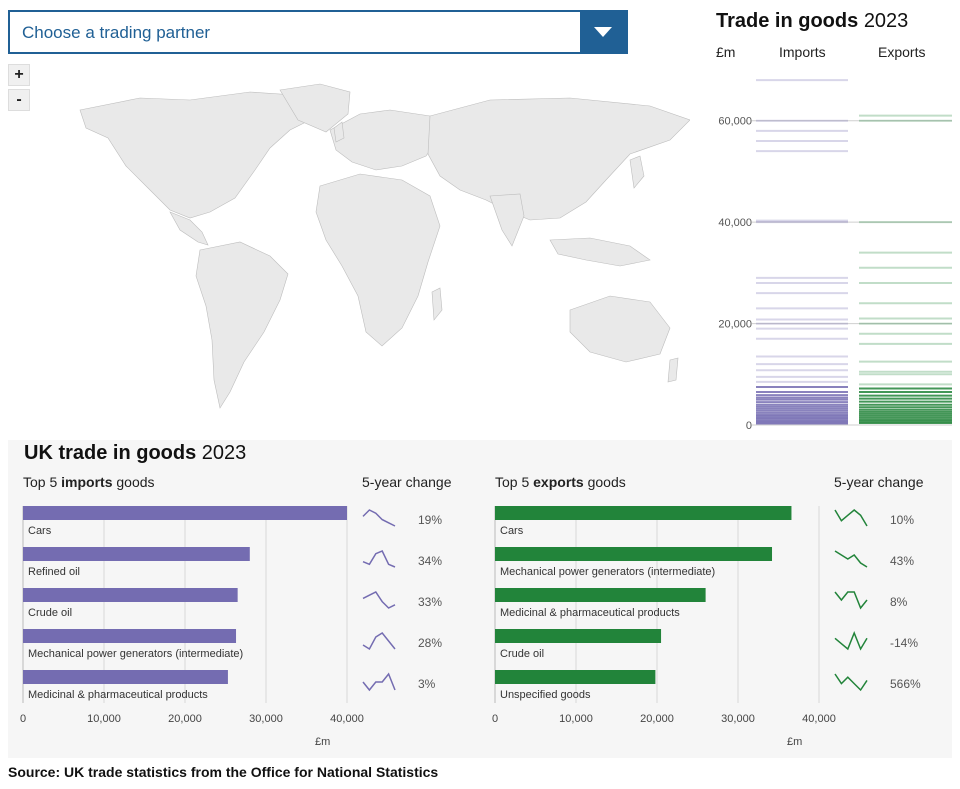  I want to click on zoom-in-button: +, so click(19, 75).